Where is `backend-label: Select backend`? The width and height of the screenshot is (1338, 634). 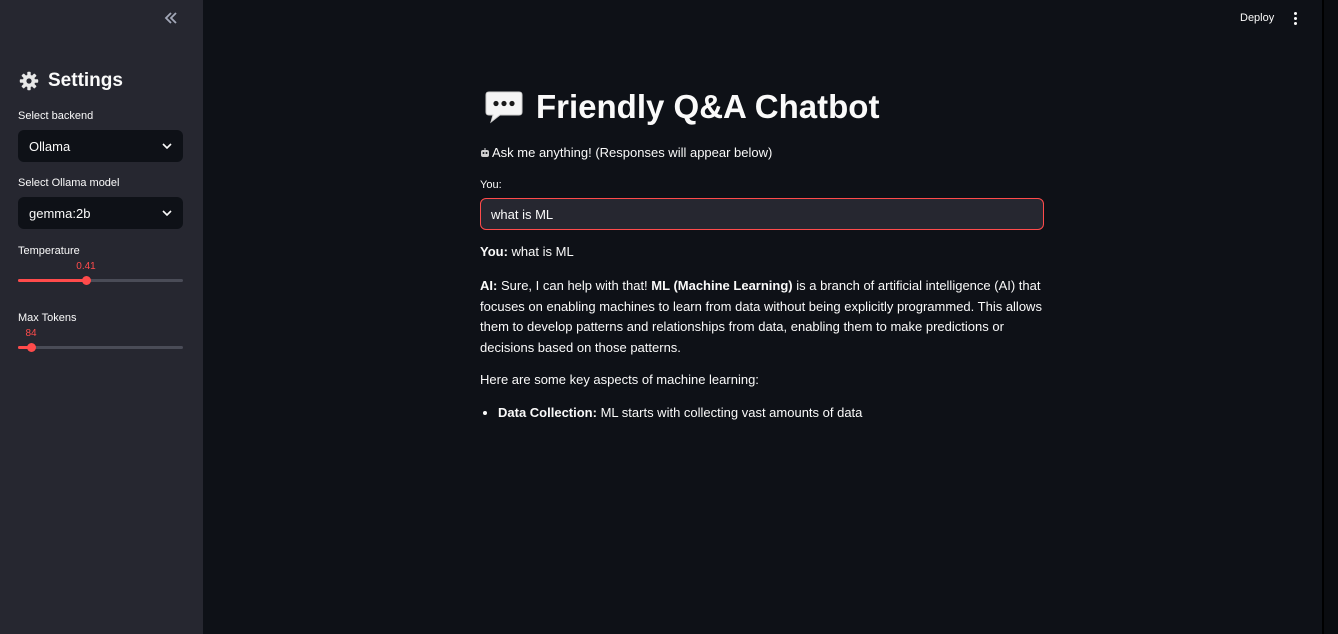
backend-label: Select backend is located at coordinates (56, 116).